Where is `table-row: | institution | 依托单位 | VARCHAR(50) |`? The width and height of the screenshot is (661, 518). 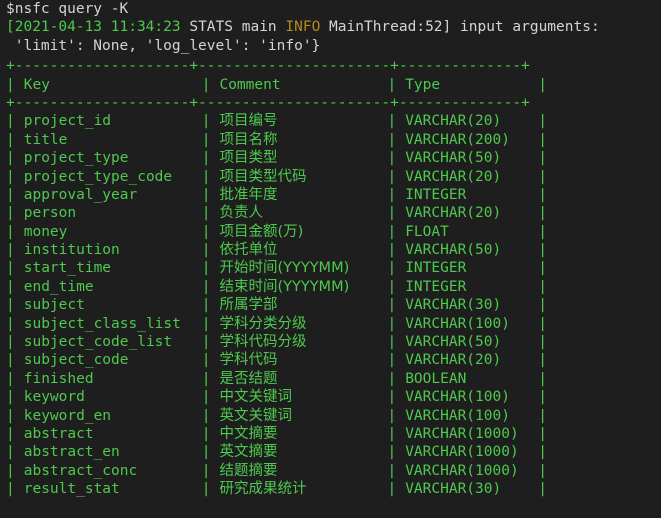 table-row: | institution | 依托单位 | VARCHAR(50) | is located at coordinates (333, 250).